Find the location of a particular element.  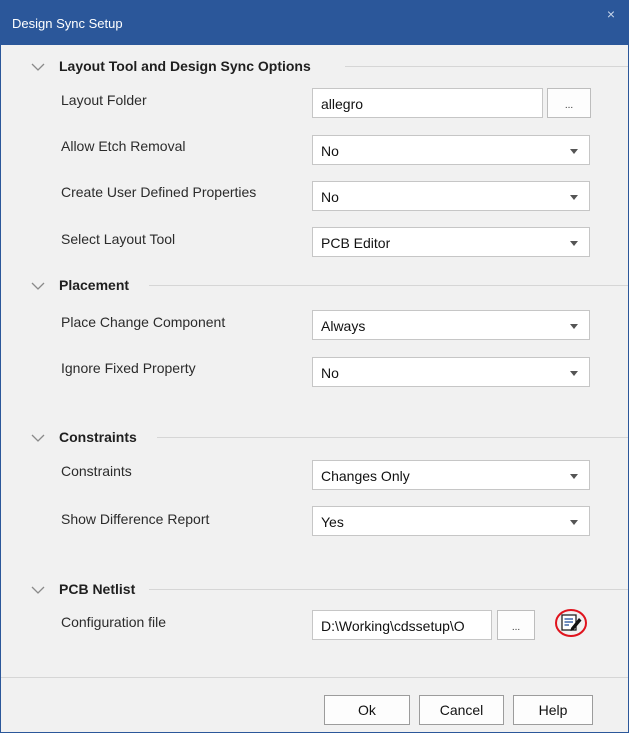

configuration-file-value: D:\Working\cdssetup\O is located at coordinates (393, 626).